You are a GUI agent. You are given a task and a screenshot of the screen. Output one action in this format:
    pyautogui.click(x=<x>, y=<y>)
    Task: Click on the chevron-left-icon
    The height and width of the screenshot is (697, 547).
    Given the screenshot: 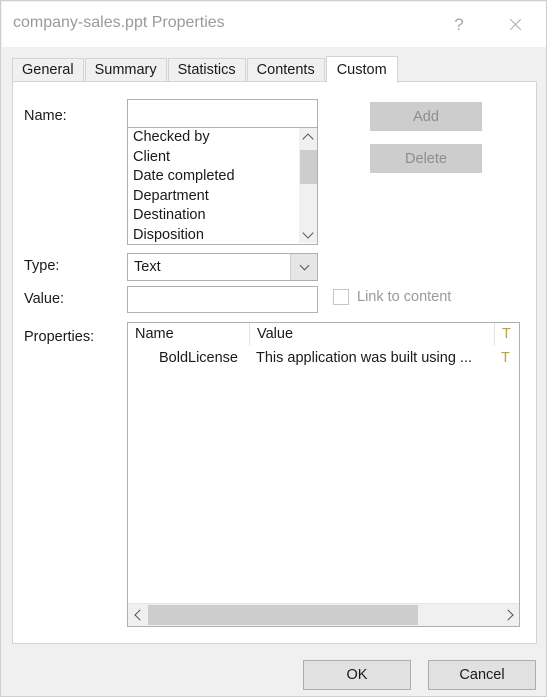 What is the action you would take?
    pyautogui.click(x=139, y=615)
    